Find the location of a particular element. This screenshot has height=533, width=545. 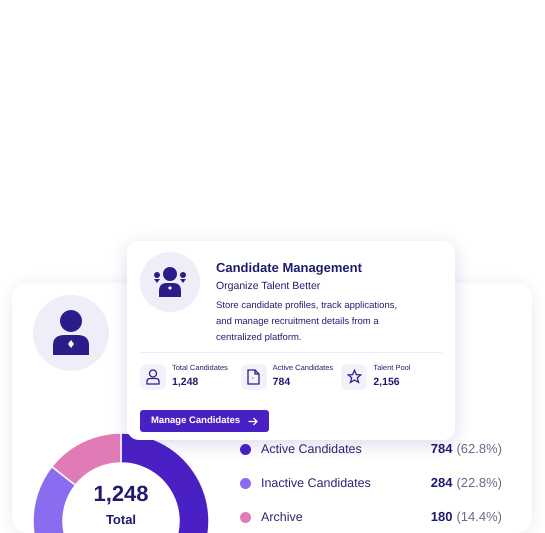

legend-value: 180 is located at coordinates (441, 517).